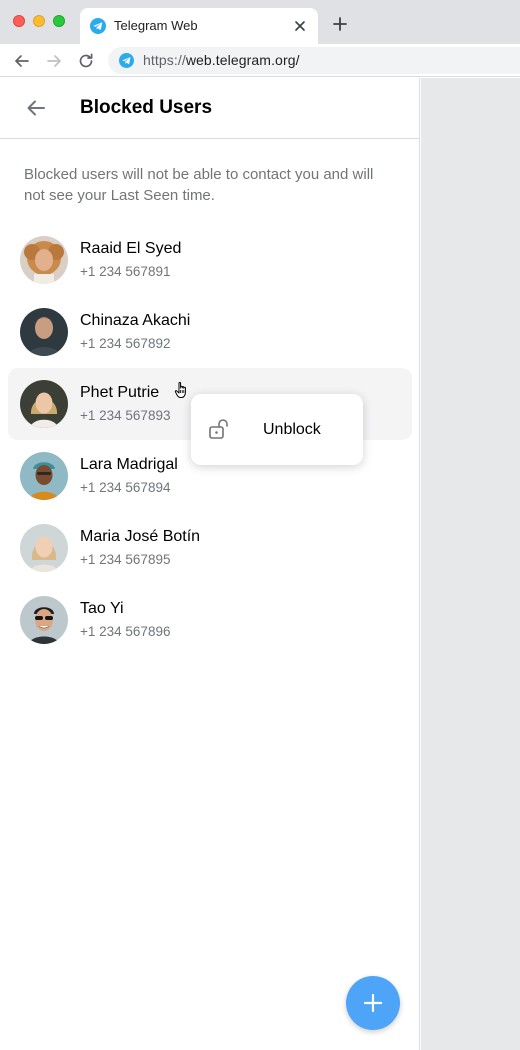 The height and width of the screenshot is (1050, 520). I want to click on page-title: Blocked Users, so click(146, 107).